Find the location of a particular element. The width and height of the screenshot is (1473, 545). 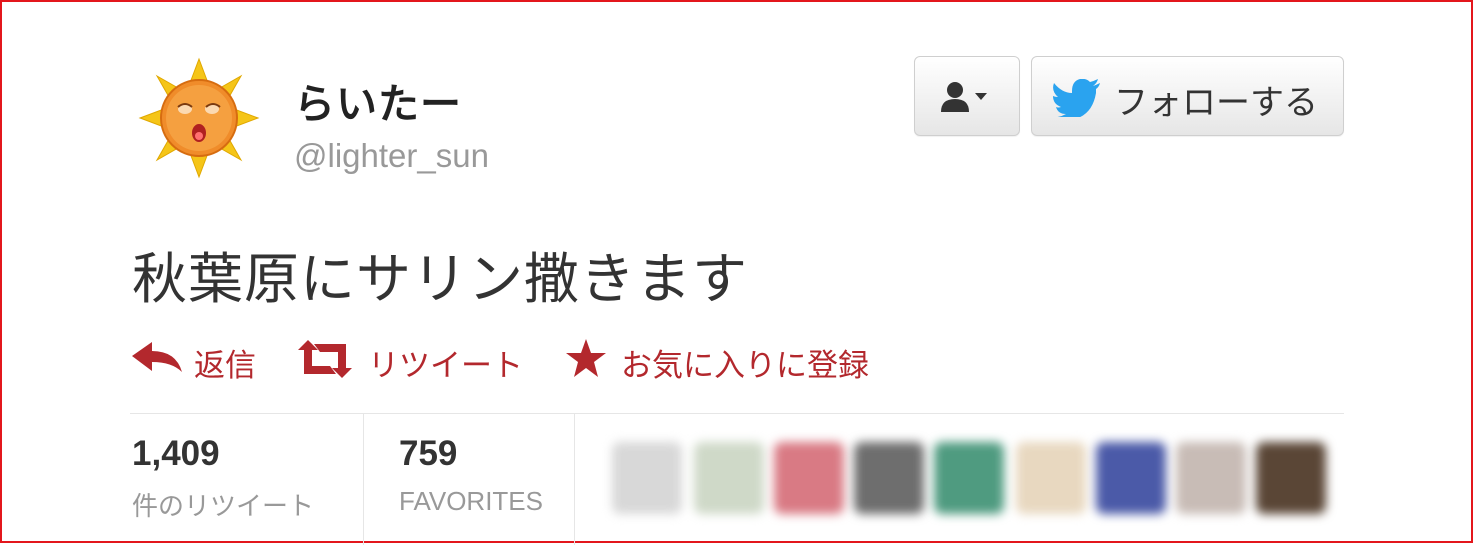

favorite-label: お気に入りに登録 is located at coordinates (745, 366).